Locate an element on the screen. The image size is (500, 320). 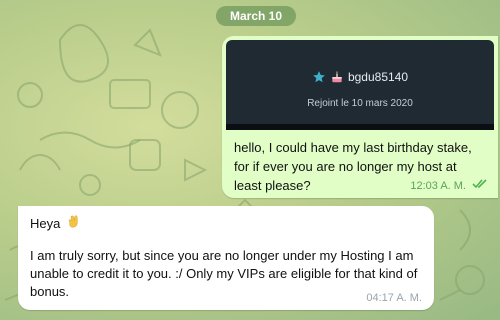
outgoing-message-time: 12:03 A. M. is located at coordinates (438, 185).